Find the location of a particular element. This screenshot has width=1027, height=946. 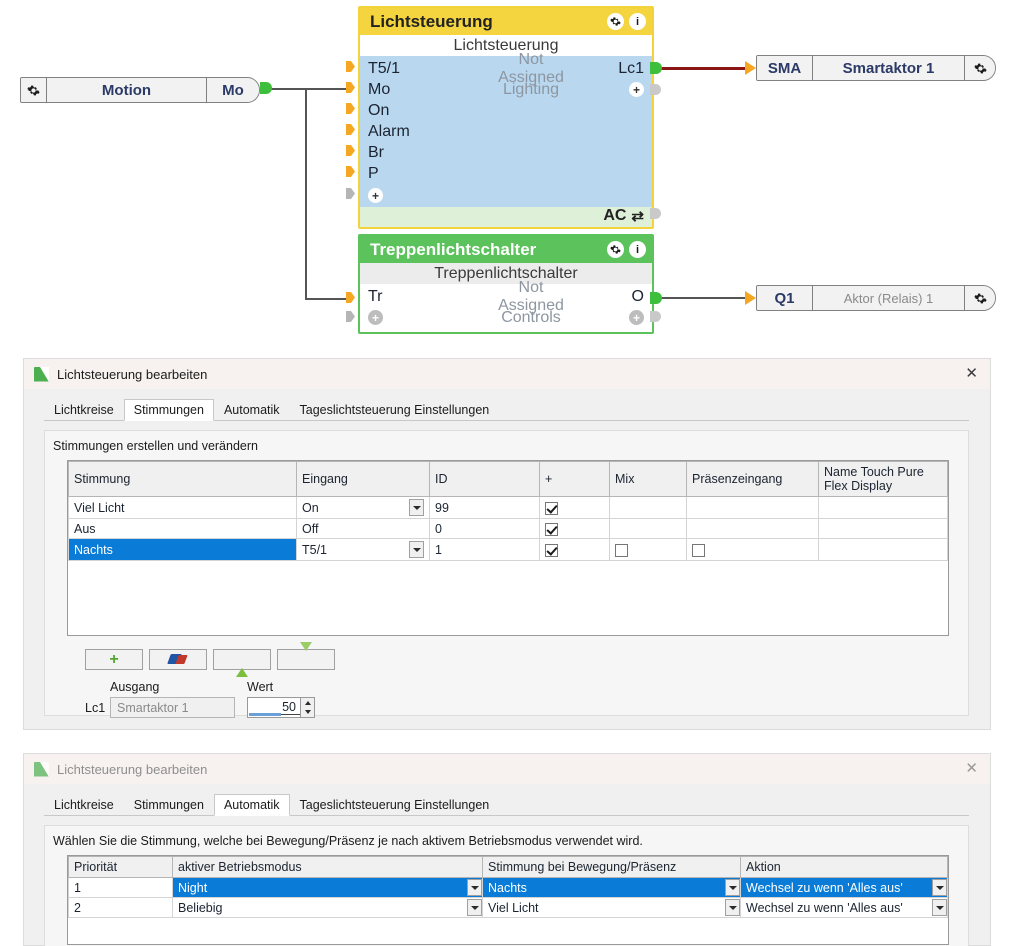

input-arrow-q1 is located at coordinates (750, 298).